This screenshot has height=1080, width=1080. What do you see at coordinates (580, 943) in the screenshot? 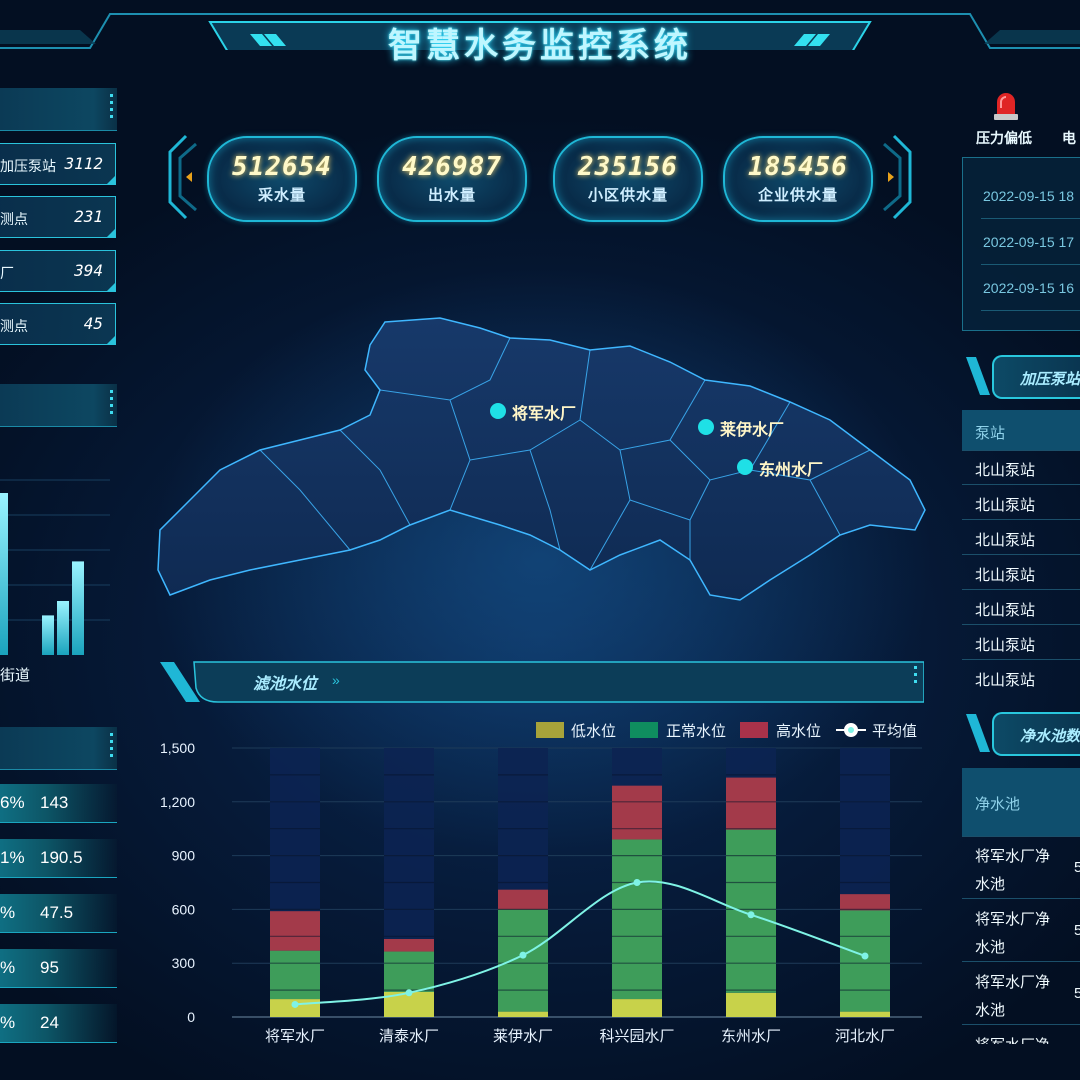
I see `average-line` at bounding box center [580, 943].